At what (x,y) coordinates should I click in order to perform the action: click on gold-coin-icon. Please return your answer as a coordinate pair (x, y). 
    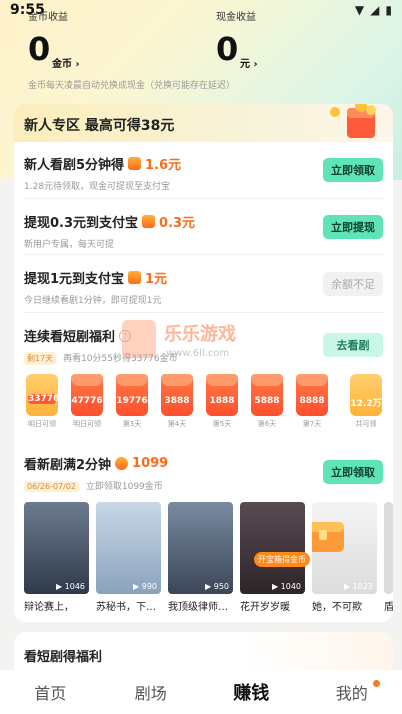
    Looking at the image, I should click on (122, 463).